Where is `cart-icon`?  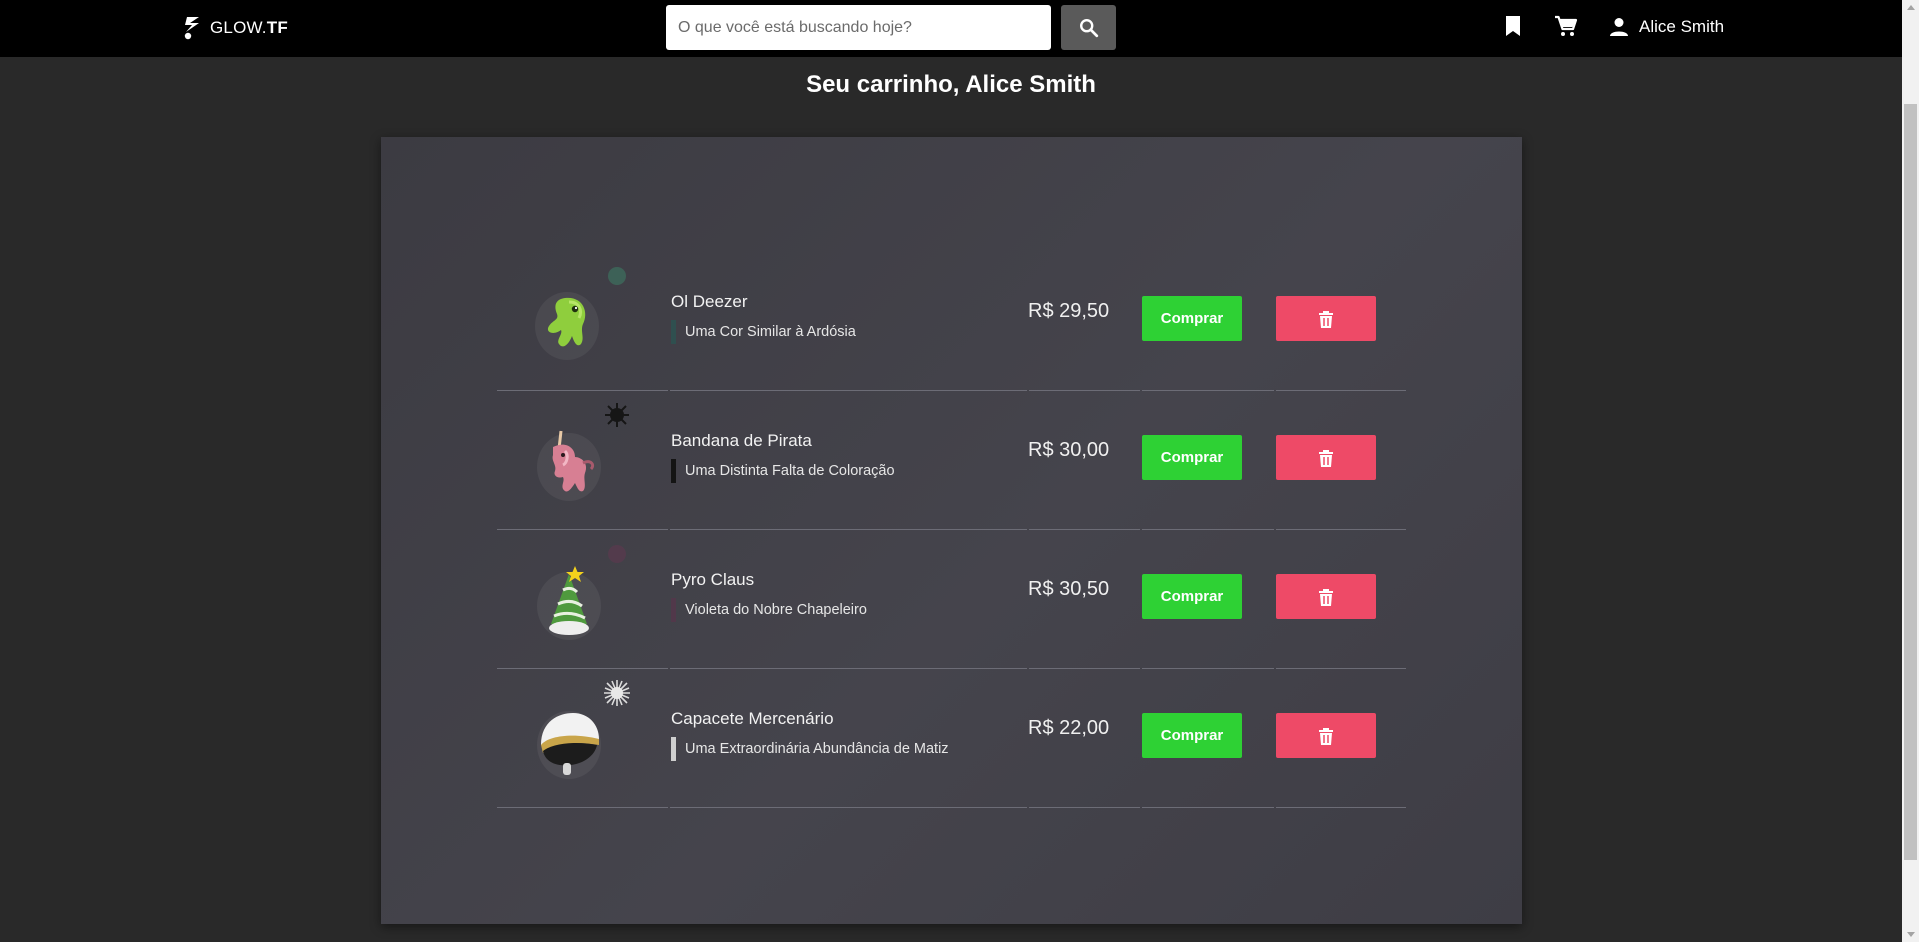 cart-icon is located at coordinates (1566, 25).